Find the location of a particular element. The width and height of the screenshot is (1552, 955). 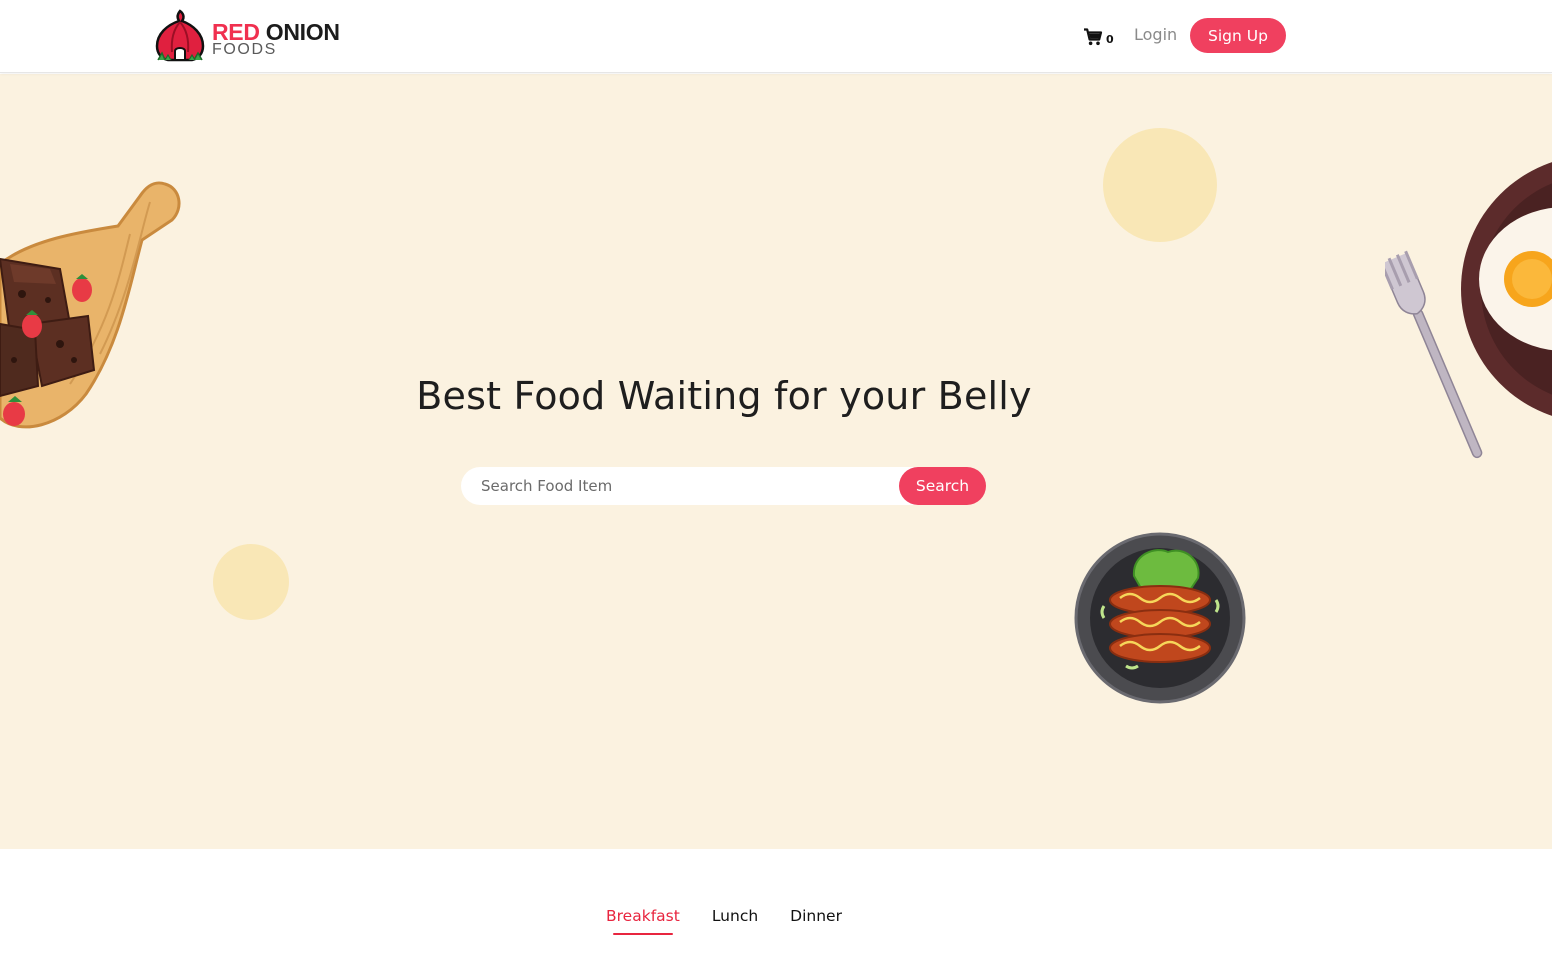

egg-pan-image is located at coordinates (1506, 289).